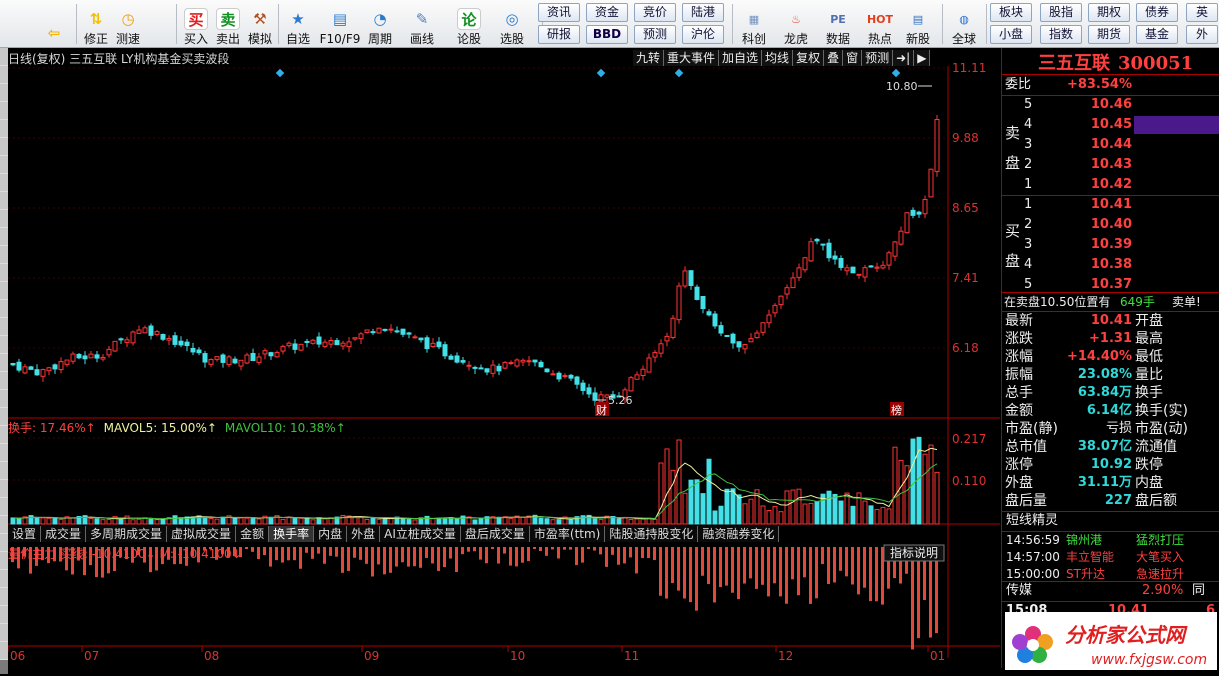  What do you see at coordinates (1110, 125) in the screenshot?
I see `ask-row: 4 10.45` at bounding box center [1110, 125].